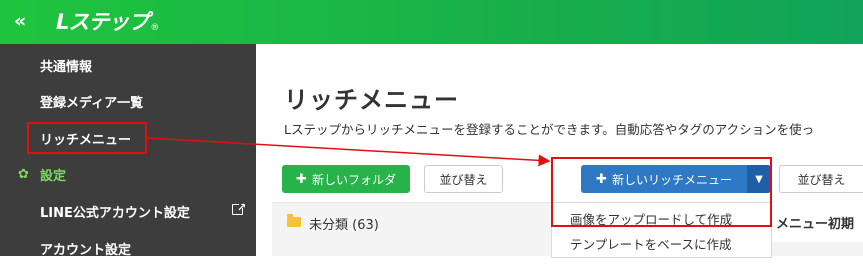  I want to click on sidebar-section-settings: ✿ 設定, so click(128, 174).